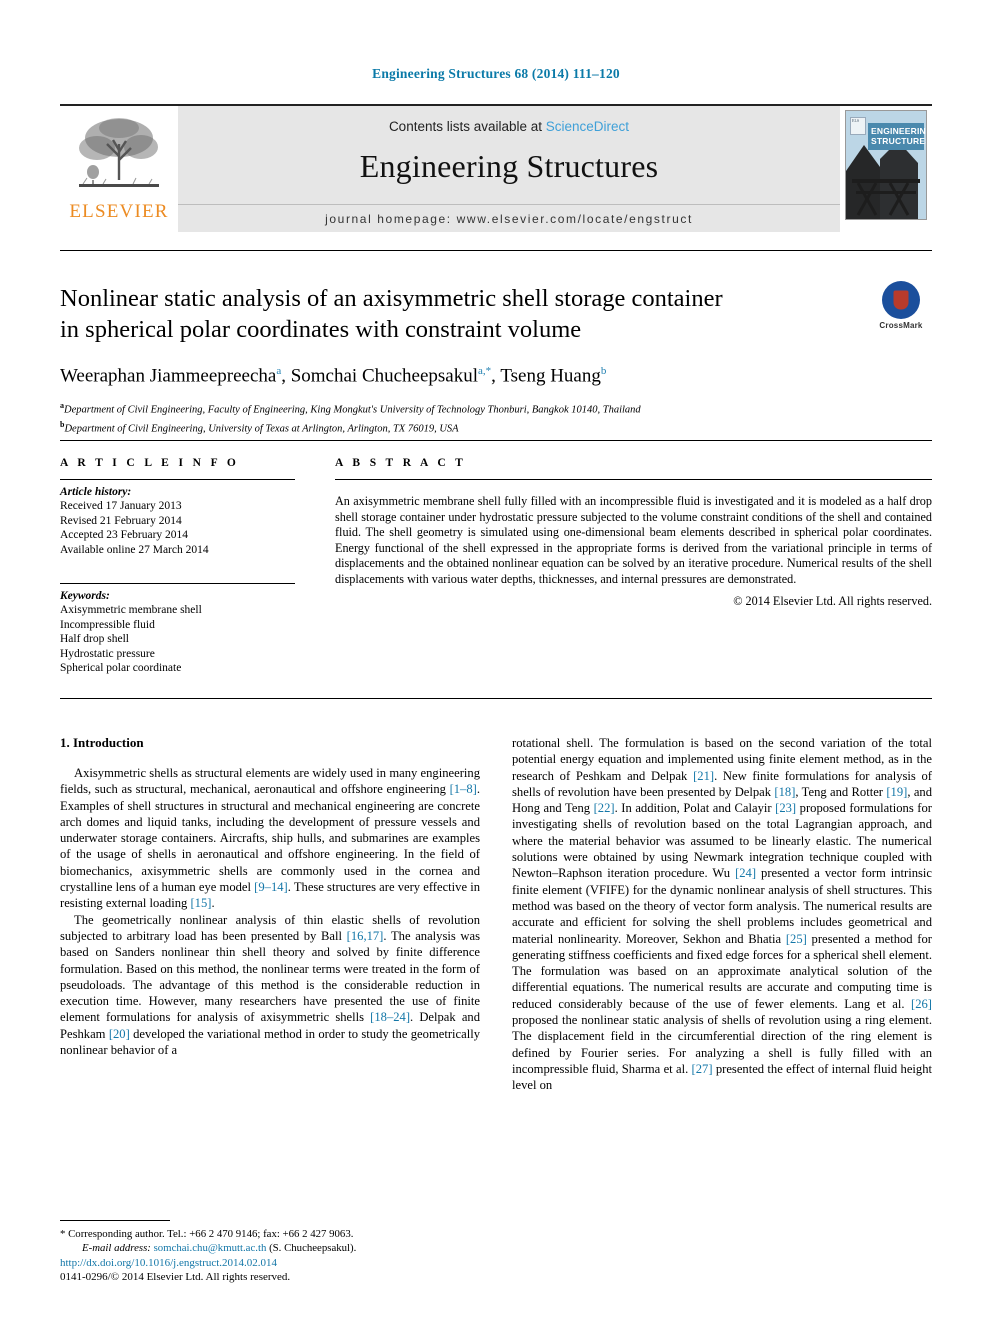 The image size is (992, 1323). What do you see at coordinates (134, 549) in the screenshot?
I see `article-history-online: Available online 27 March 2014` at bounding box center [134, 549].